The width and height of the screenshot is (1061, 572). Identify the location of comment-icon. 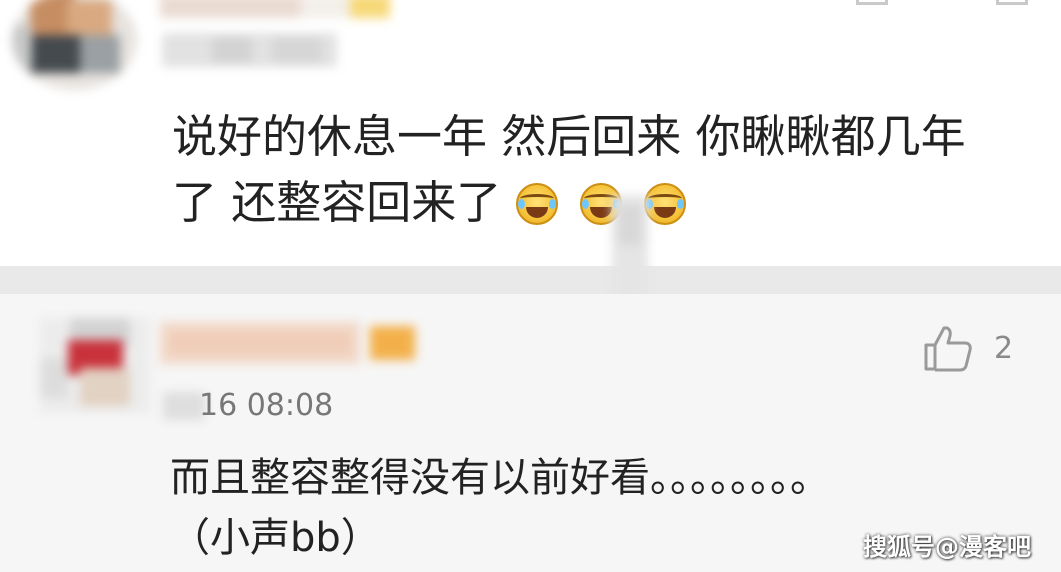
(1012, 2).